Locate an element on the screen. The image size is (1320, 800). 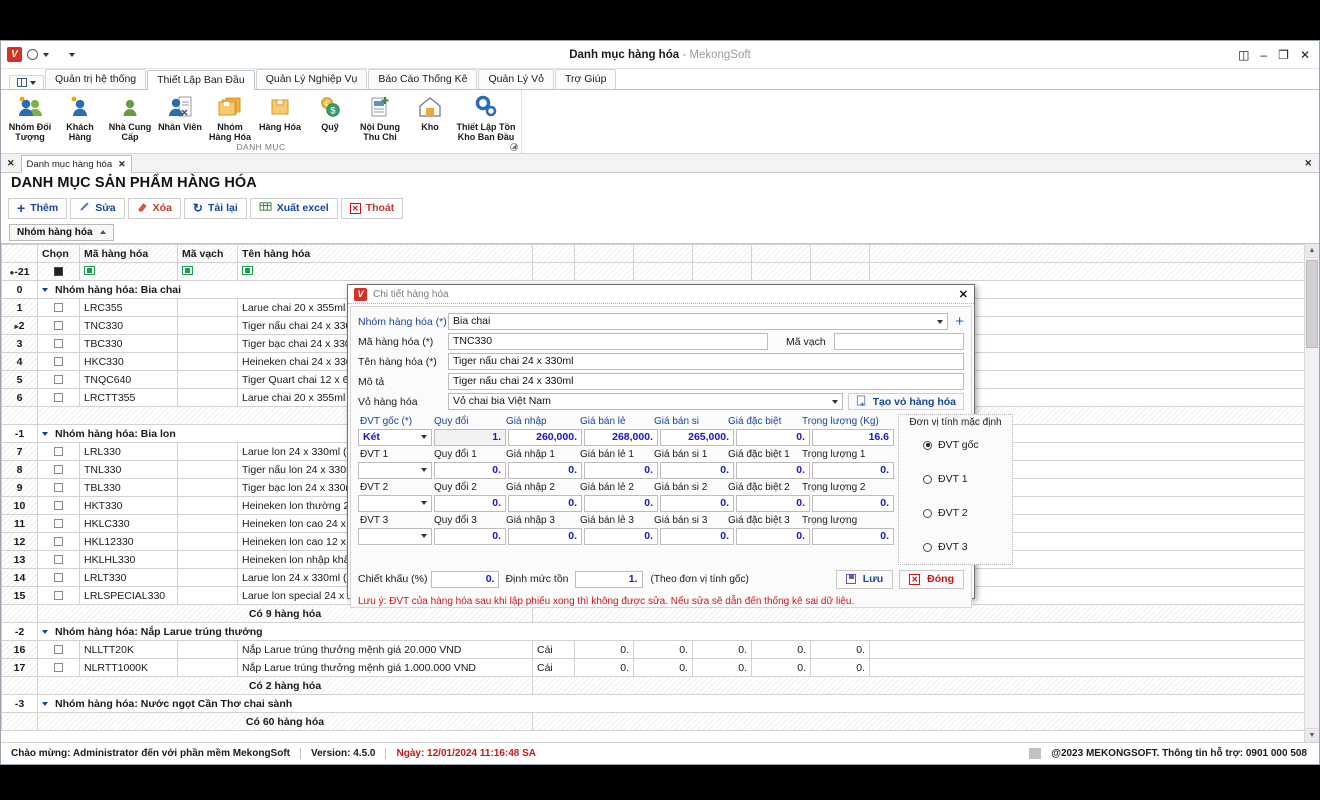
ribbon-tab-thiet-lap: Thiết Lập Ban Đầu is located at coordinates (201, 80).